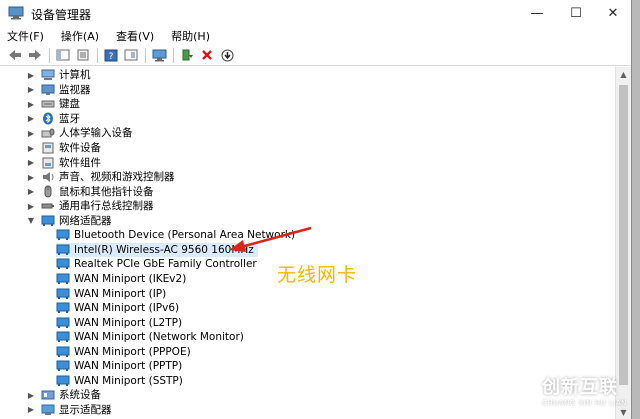 The height and width of the screenshot is (419, 640). What do you see at coordinates (69, 221) in the screenshot?
I see `tree-category-network-adapters: ▼ 网络适配器` at bounding box center [69, 221].